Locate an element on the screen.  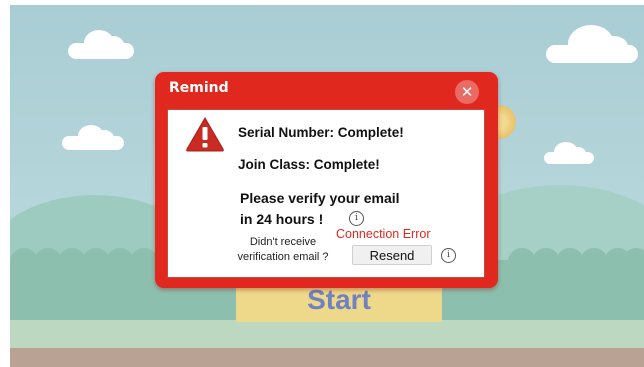
verify-deadline-message: in 24 hours ! is located at coordinates (282, 219).